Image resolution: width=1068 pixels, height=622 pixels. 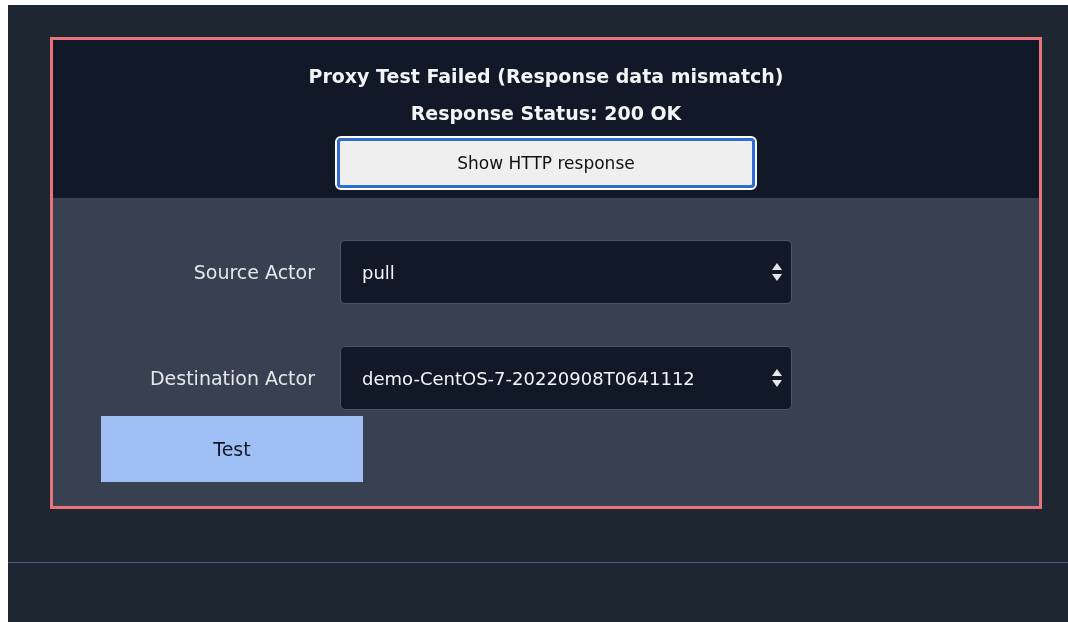 I want to click on actor-select: pull, so click(x=566, y=272).